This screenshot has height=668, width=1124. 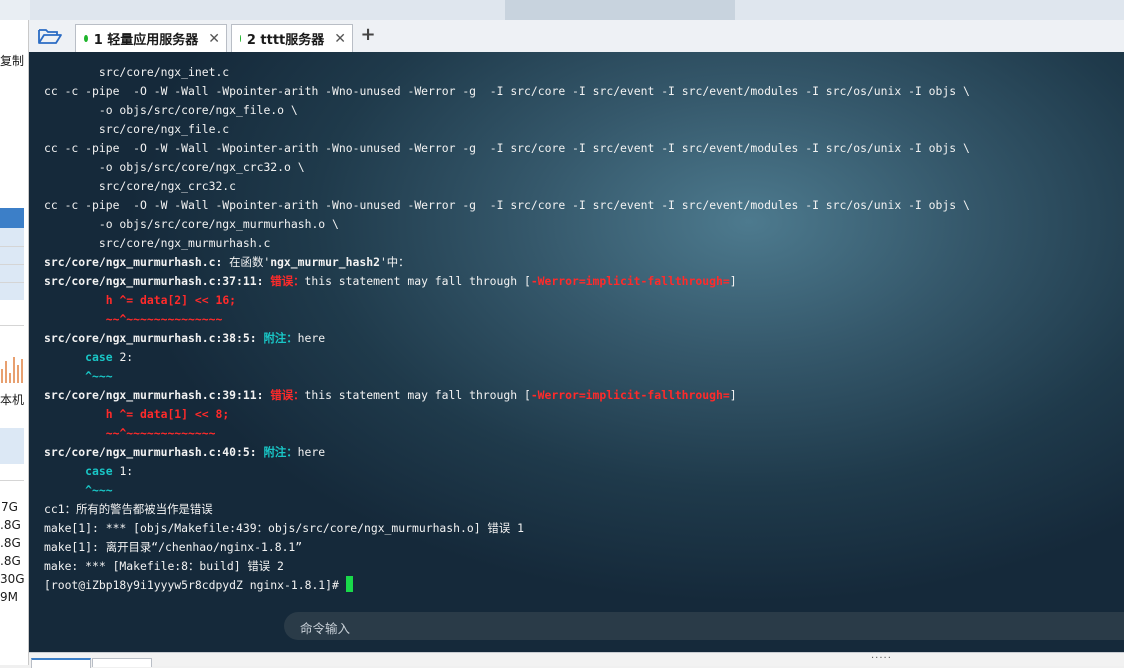 I want to click on terminal-line: case 1:, so click(x=507, y=471).